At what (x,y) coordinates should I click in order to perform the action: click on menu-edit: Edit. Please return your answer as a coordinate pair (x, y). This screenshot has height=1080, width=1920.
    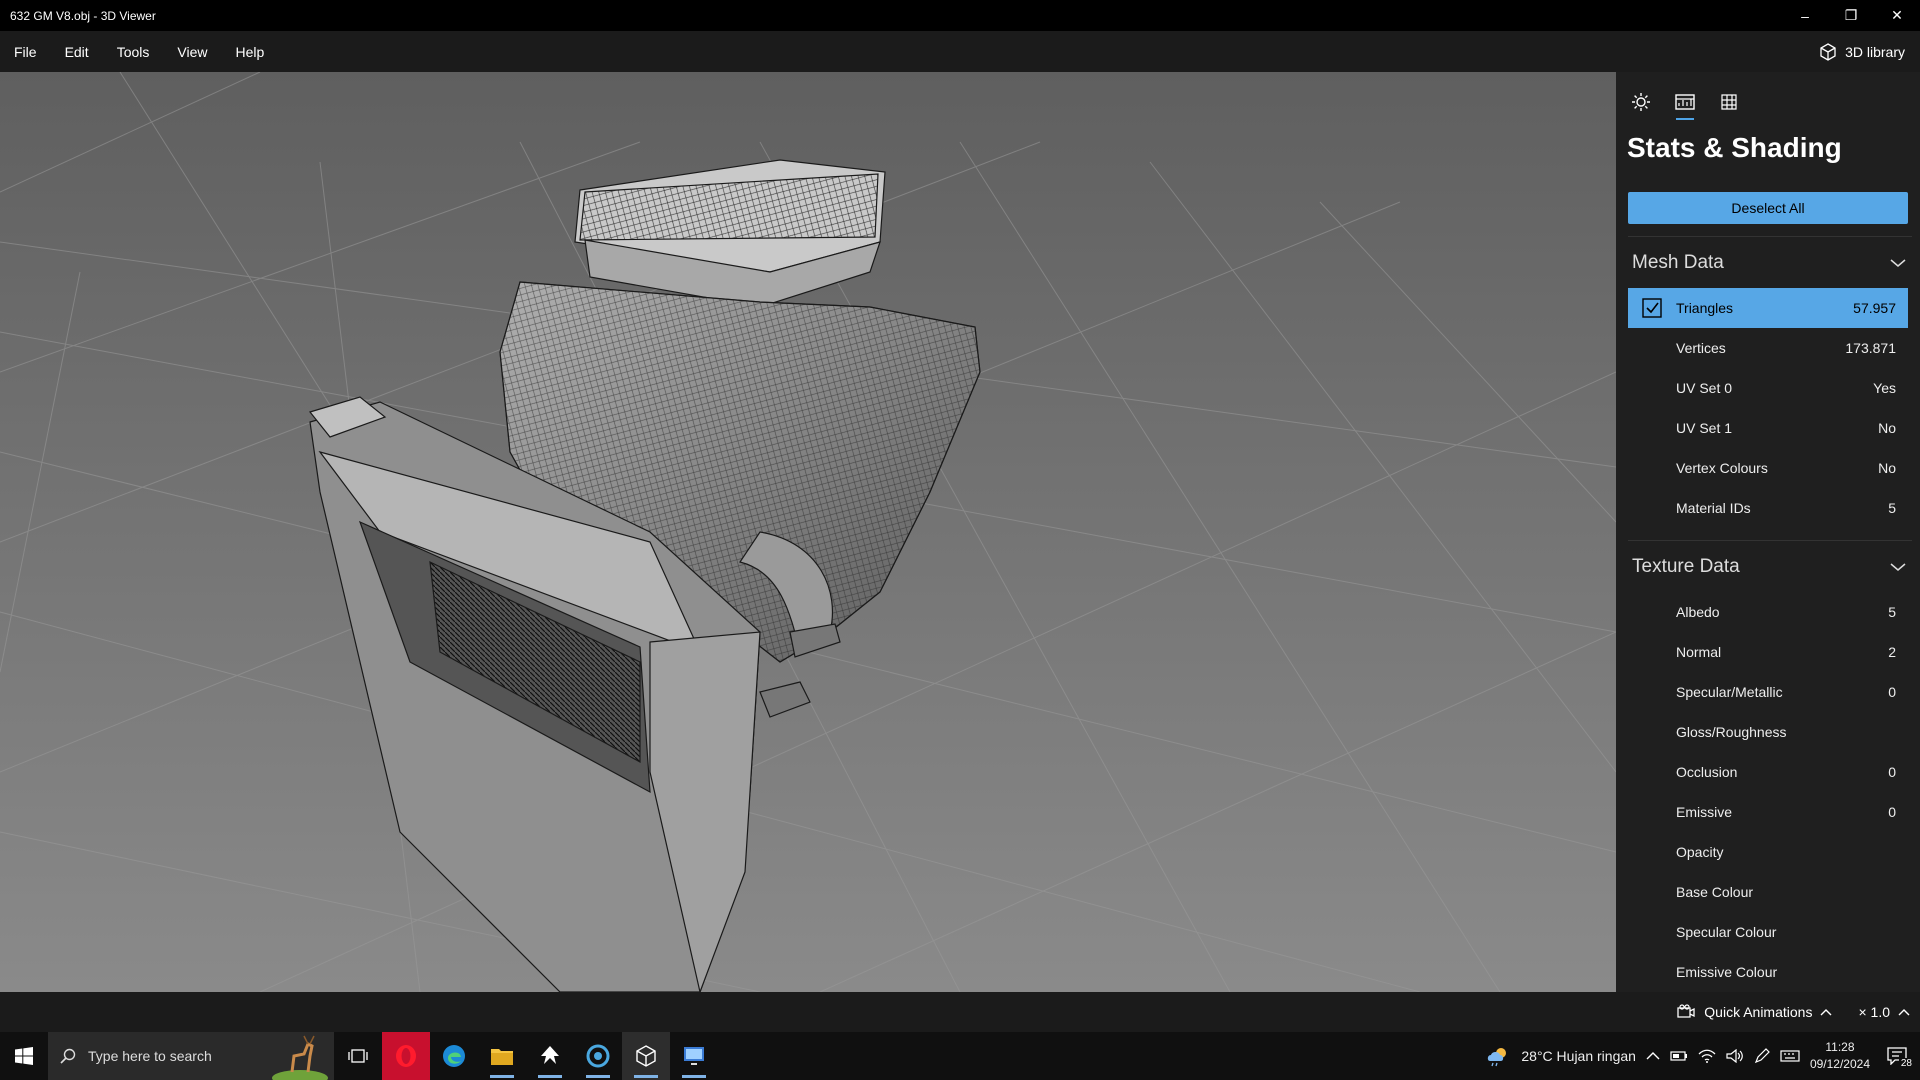
    Looking at the image, I should click on (77, 51).